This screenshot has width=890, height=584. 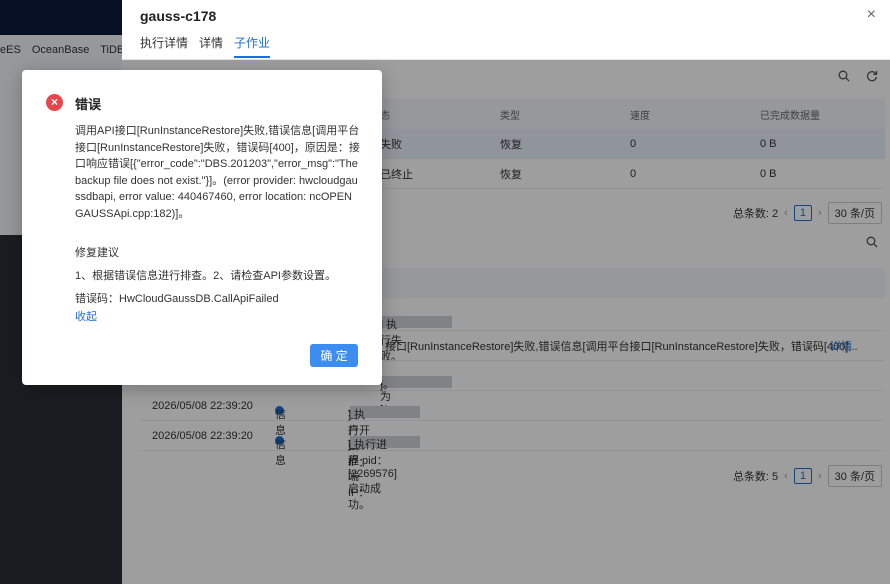 I want to click on error-icon: ×, so click(x=54, y=102).